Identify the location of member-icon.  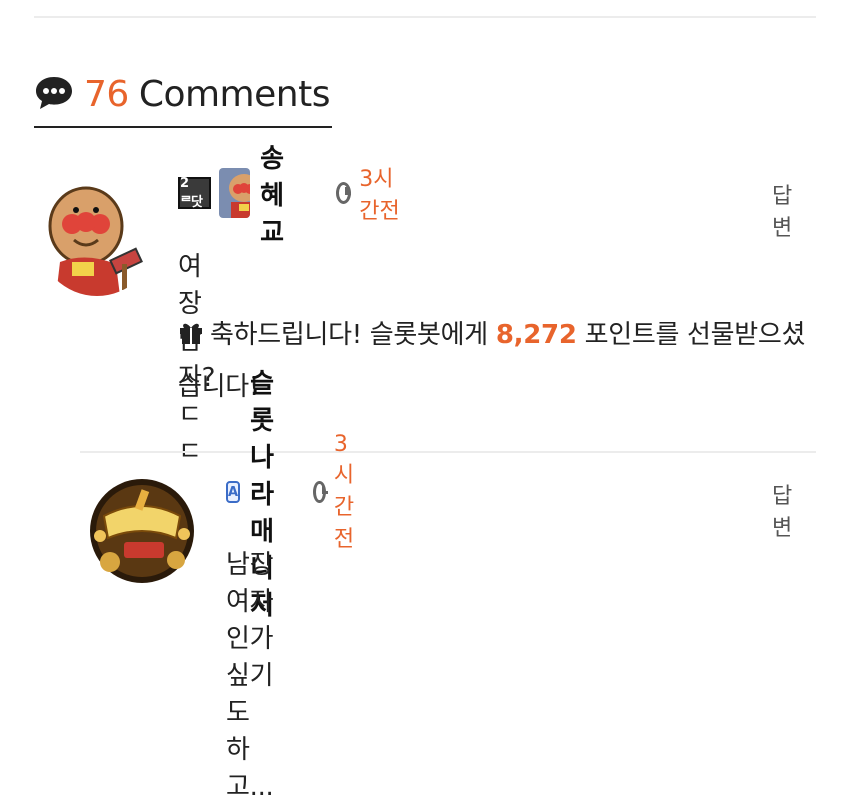
(234, 193).